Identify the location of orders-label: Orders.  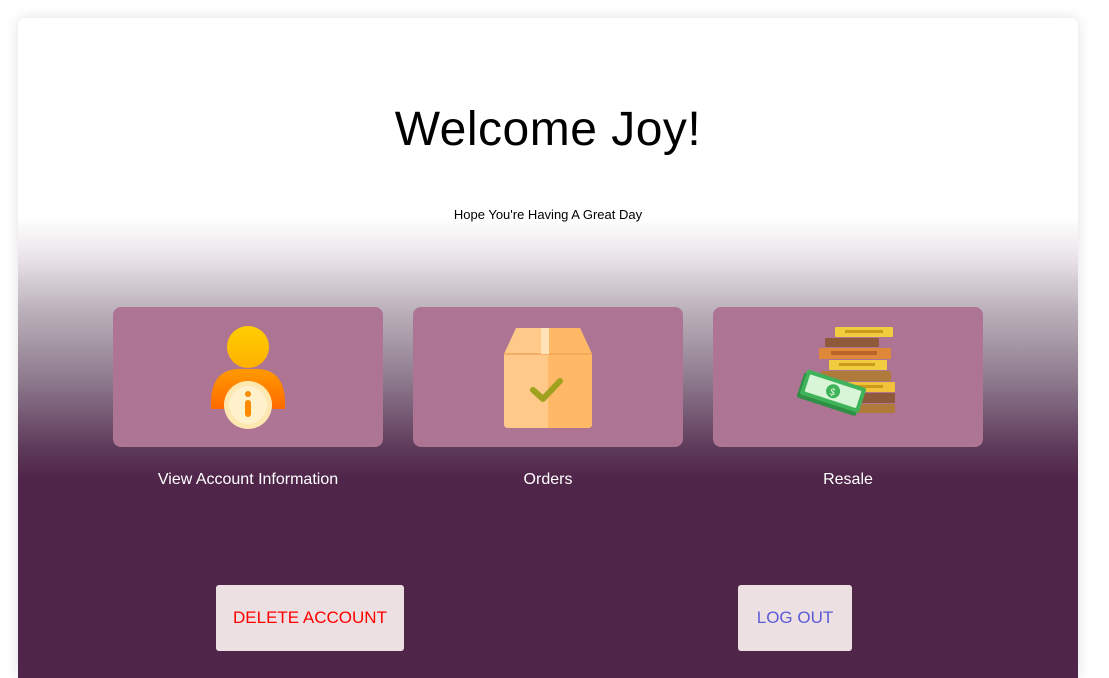
(548, 480).